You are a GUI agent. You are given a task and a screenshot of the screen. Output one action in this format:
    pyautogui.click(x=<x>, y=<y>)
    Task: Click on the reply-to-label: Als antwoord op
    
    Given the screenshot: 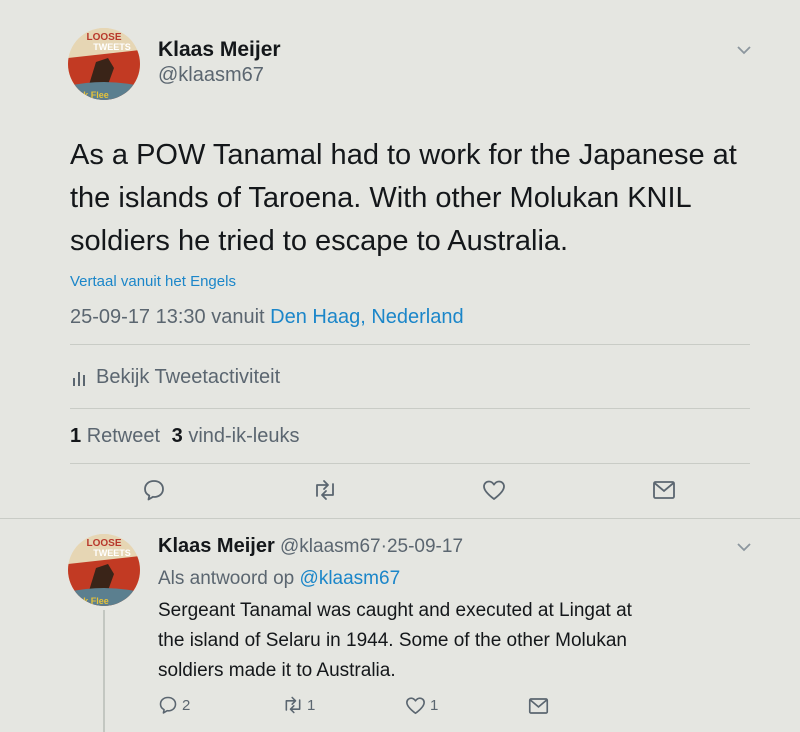 What is the action you would take?
    pyautogui.click(x=226, y=578)
    